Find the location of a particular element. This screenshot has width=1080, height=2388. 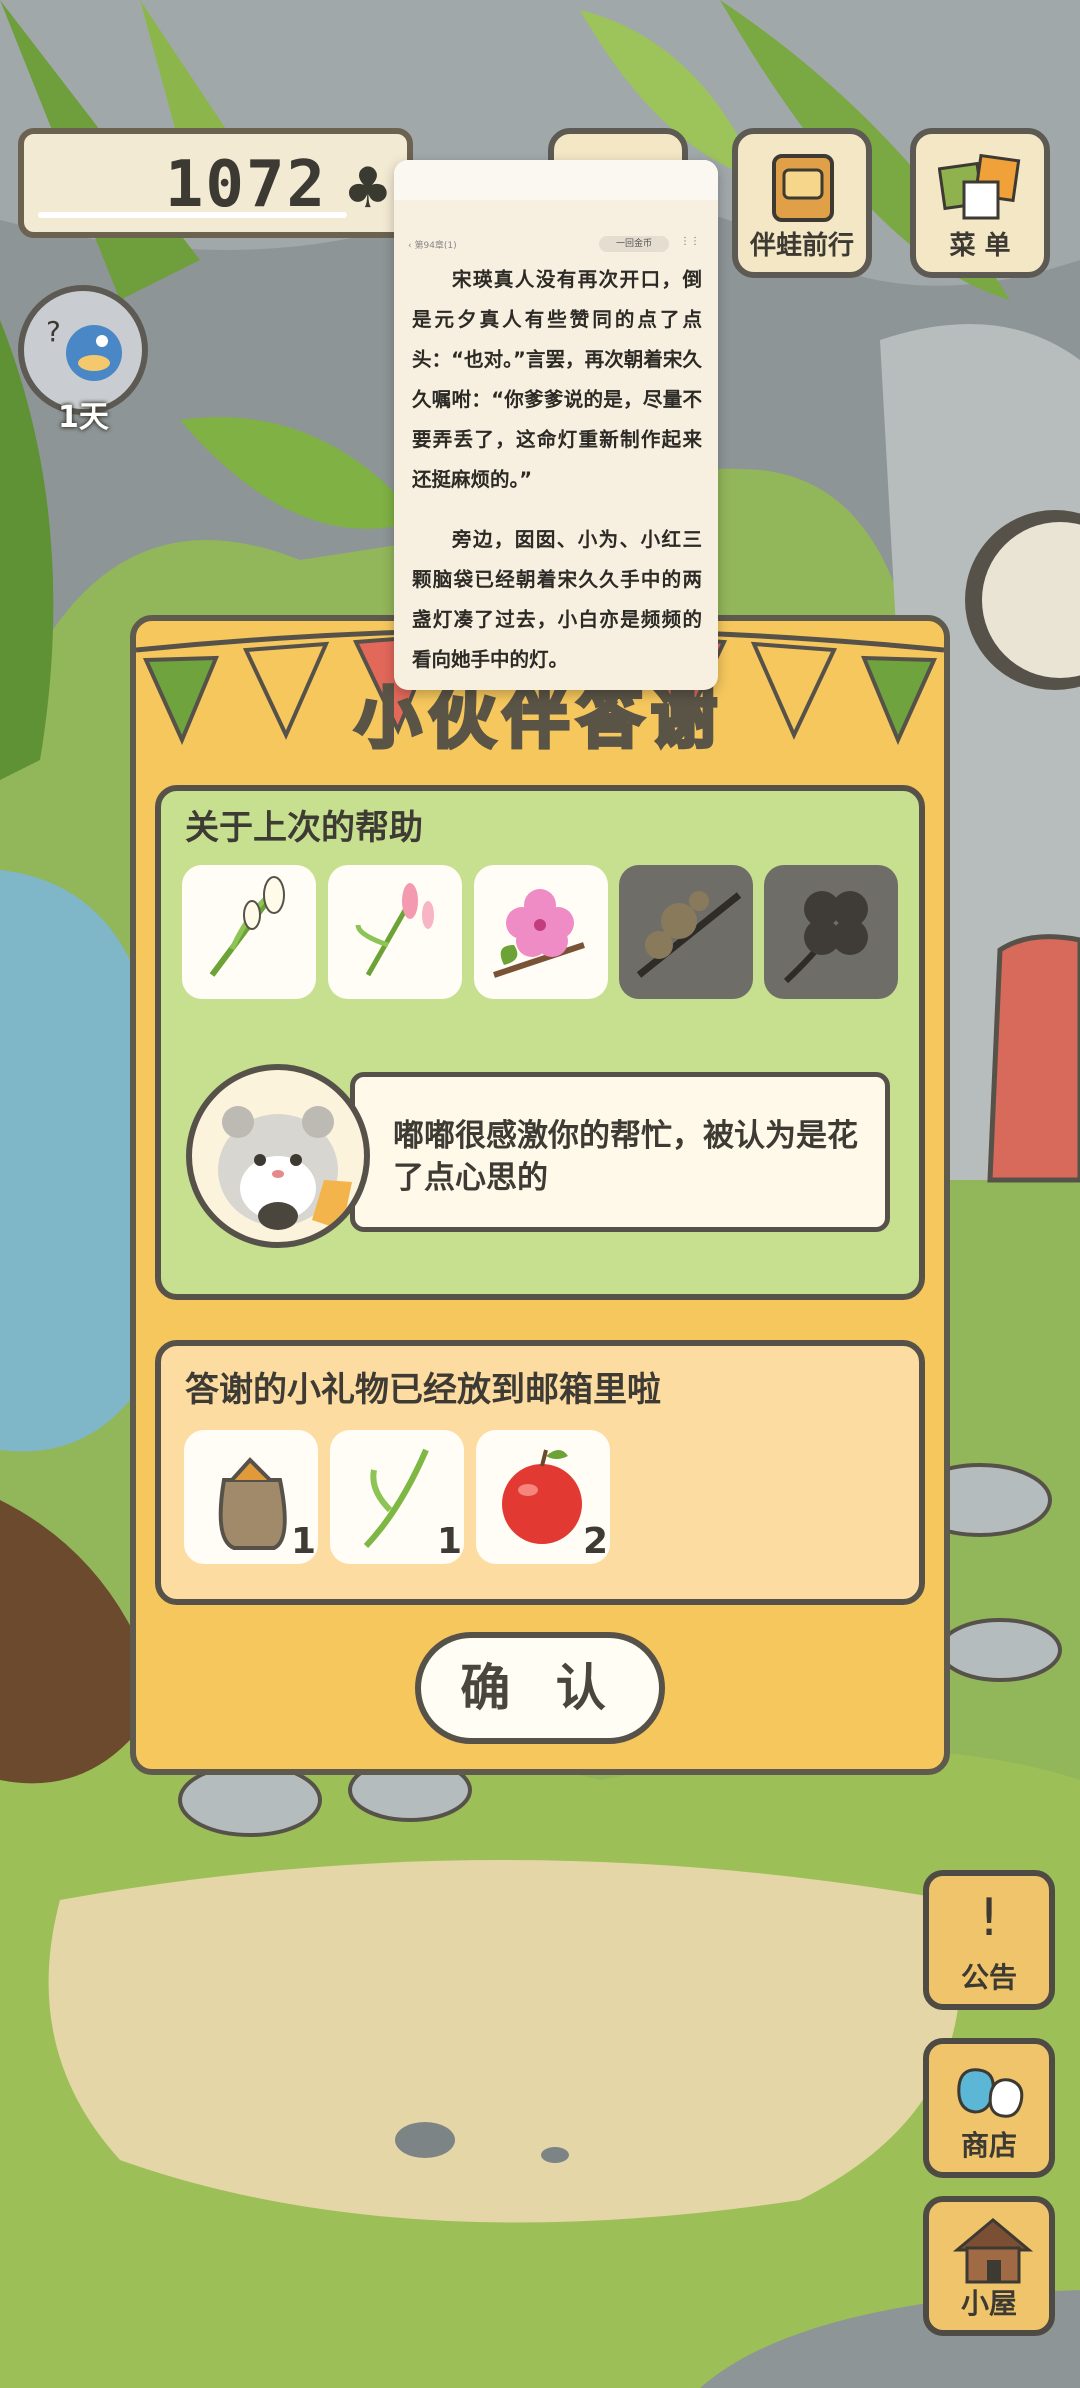

counter-underline is located at coordinates (192, 215).